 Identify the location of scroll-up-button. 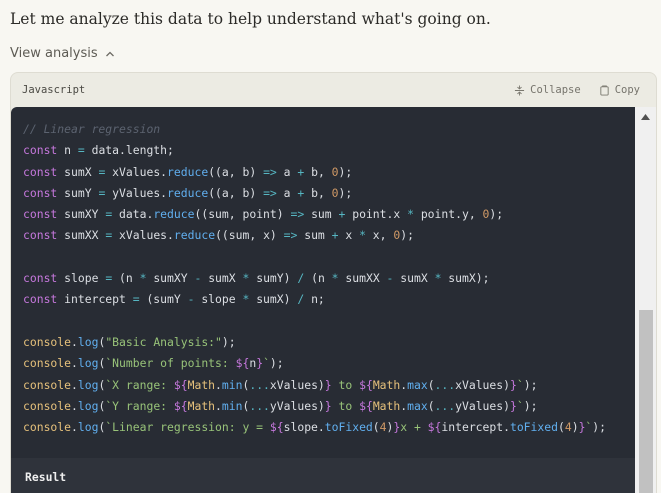
(645, 117).